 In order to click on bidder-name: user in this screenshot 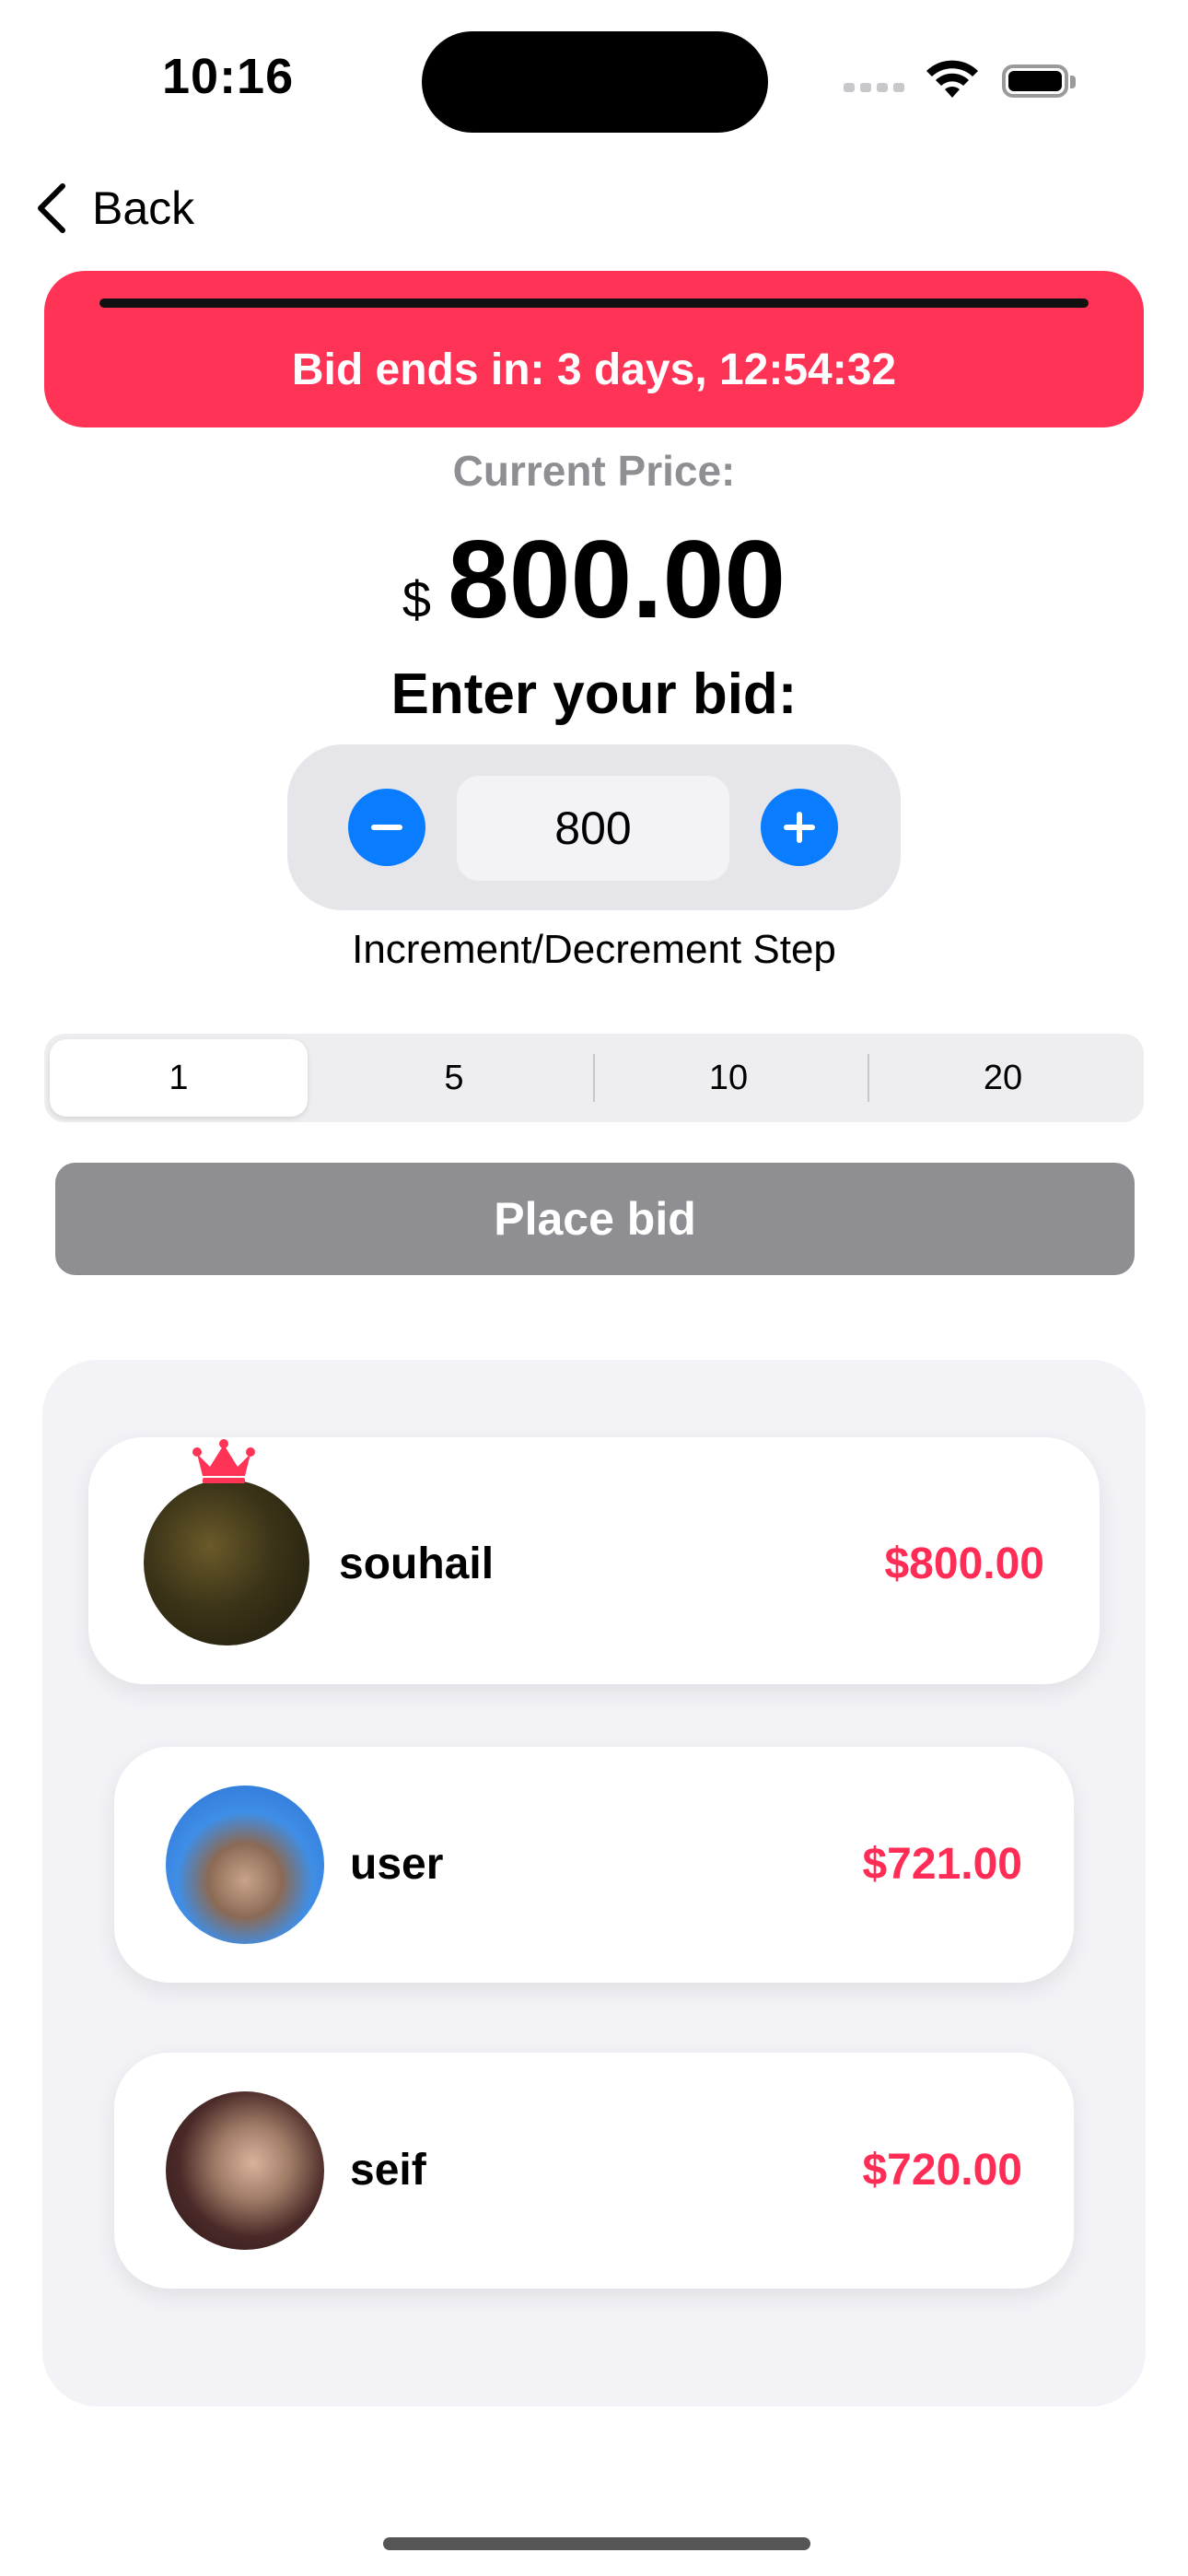, I will do `click(397, 1864)`.